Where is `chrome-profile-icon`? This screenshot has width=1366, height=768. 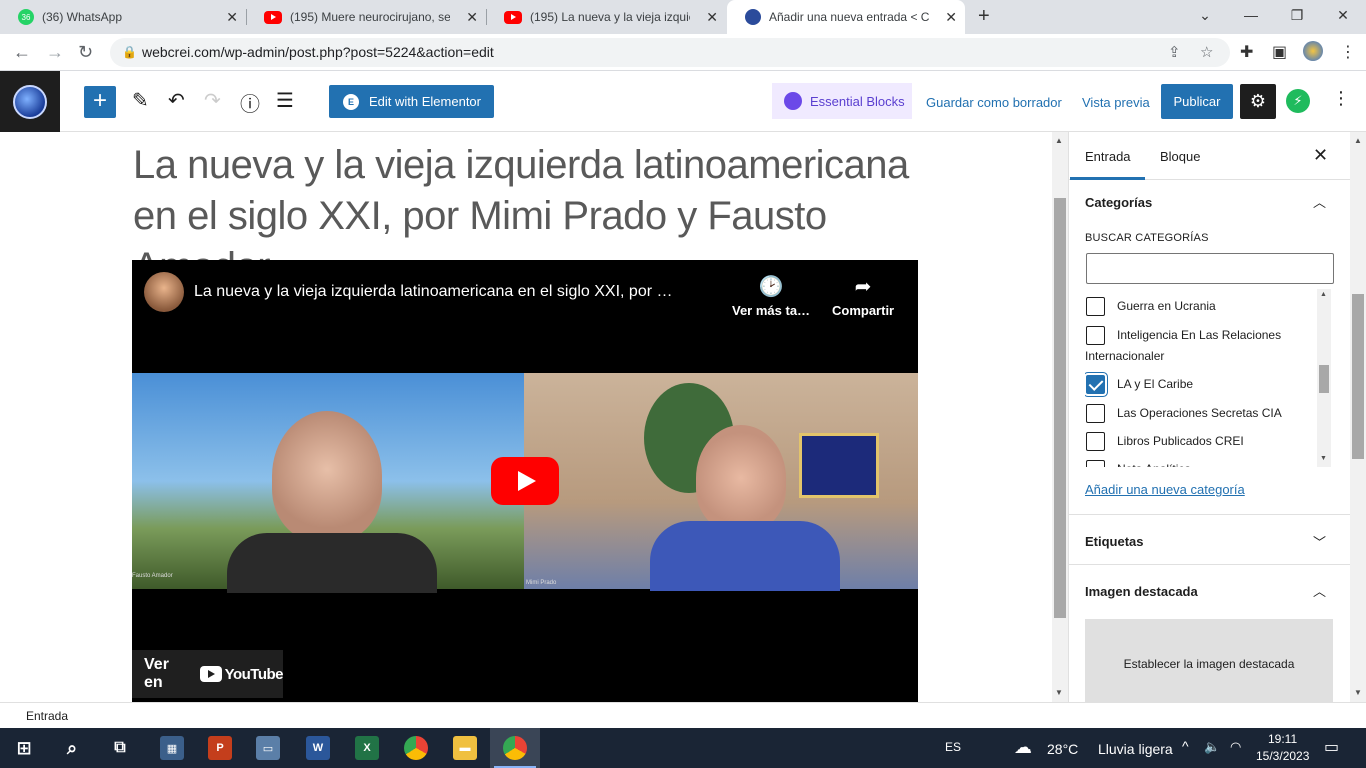
chrome-profile-icon is located at coordinates (515, 748).